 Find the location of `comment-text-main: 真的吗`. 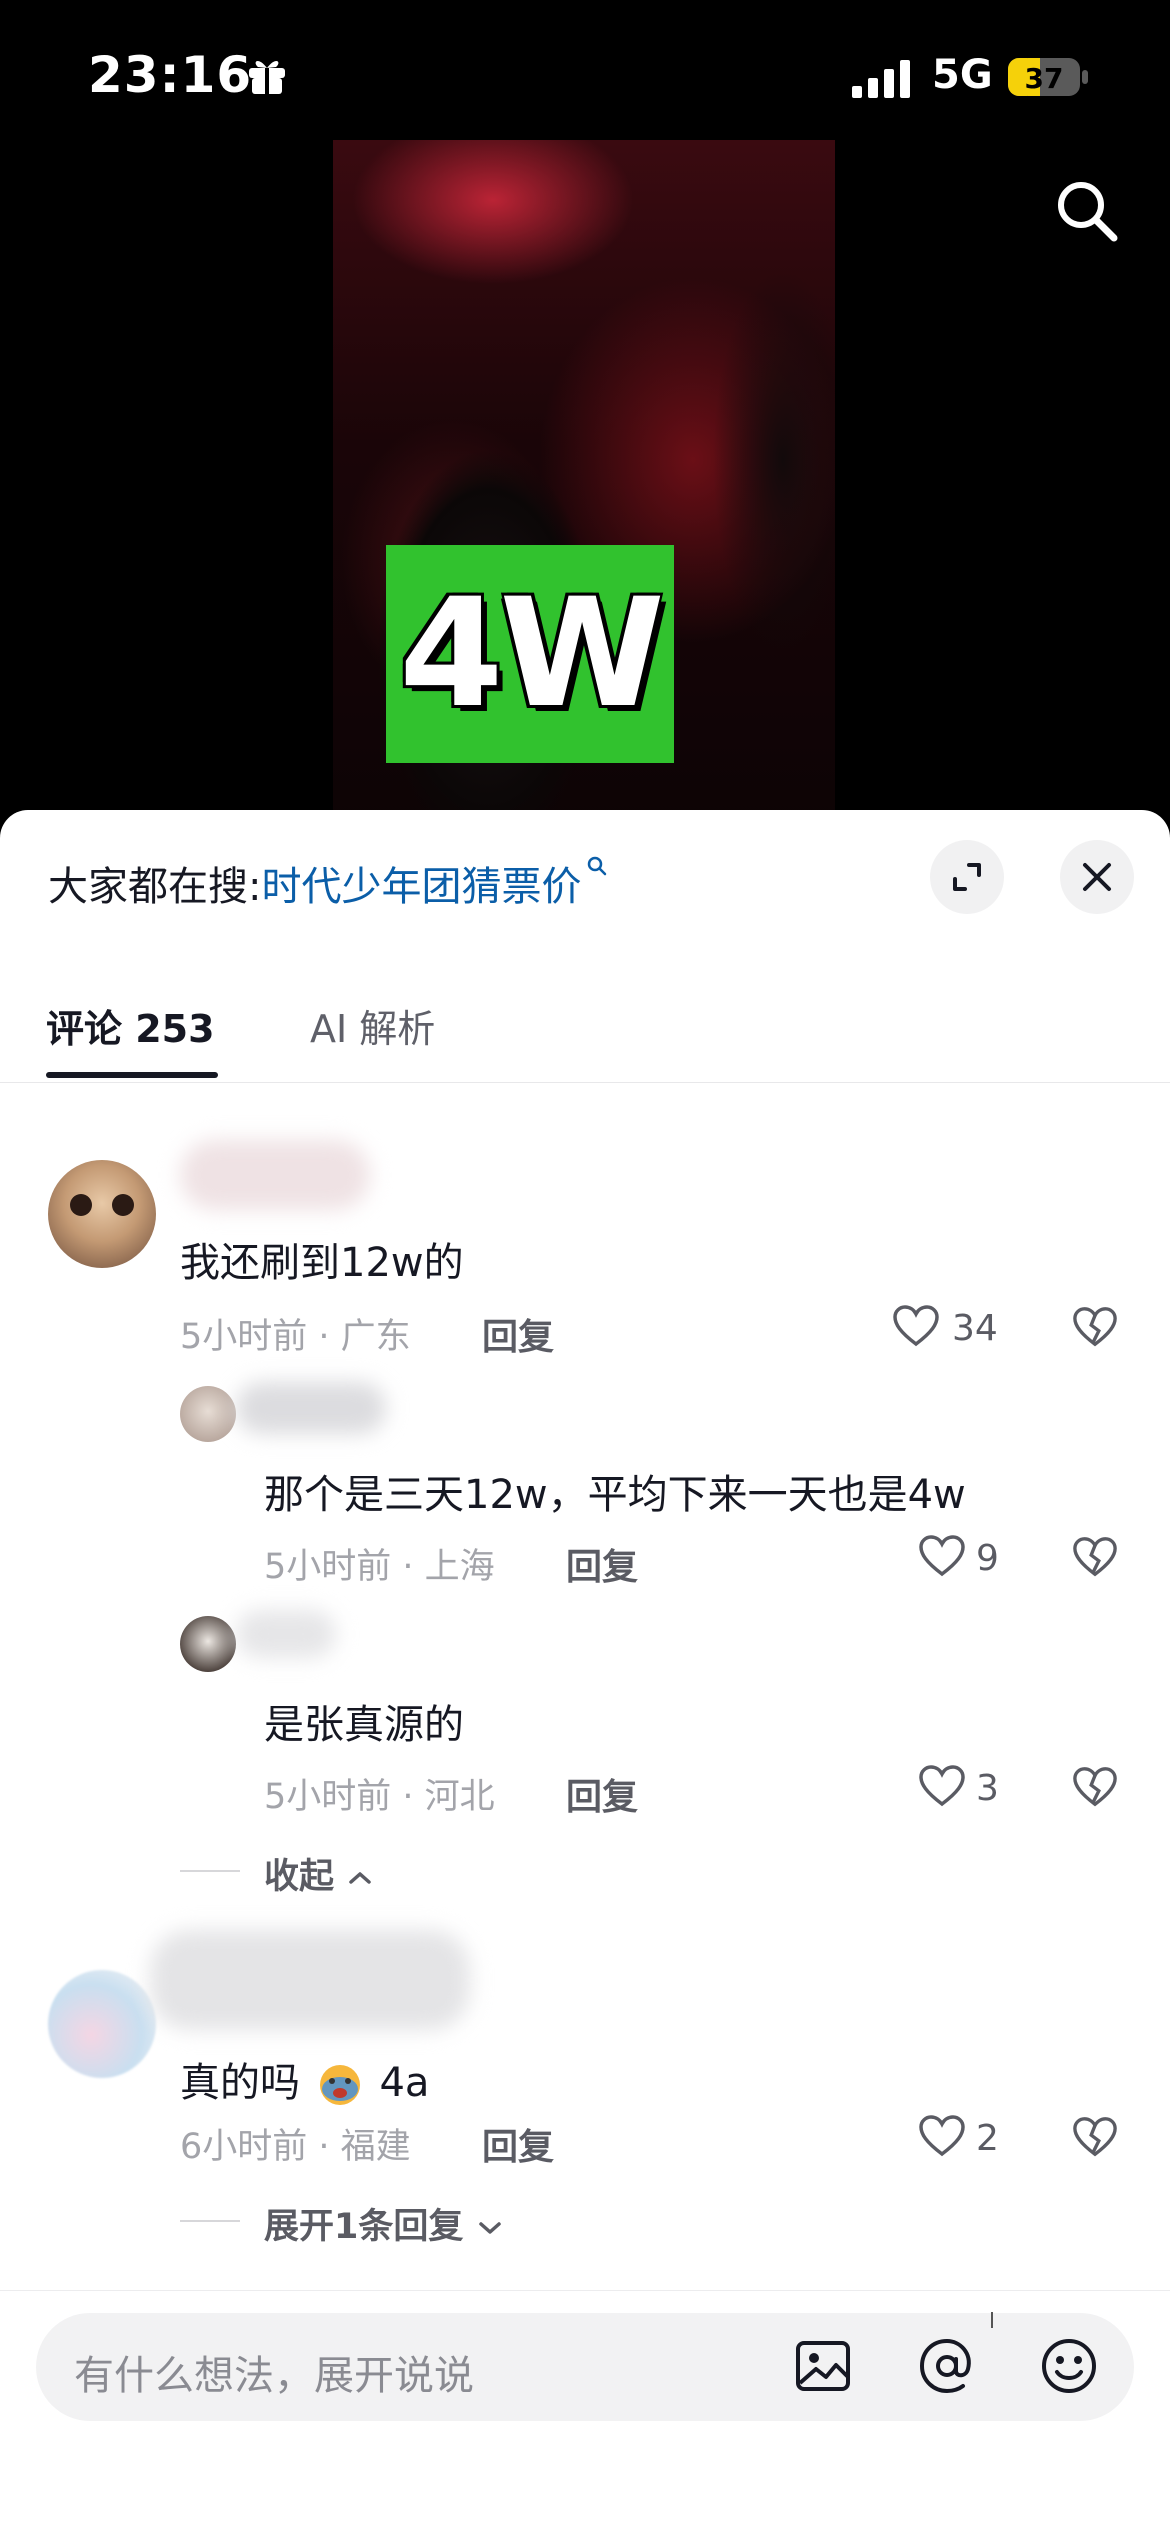

comment-text-main: 真的吗 is located at coordinates (240, 2083).